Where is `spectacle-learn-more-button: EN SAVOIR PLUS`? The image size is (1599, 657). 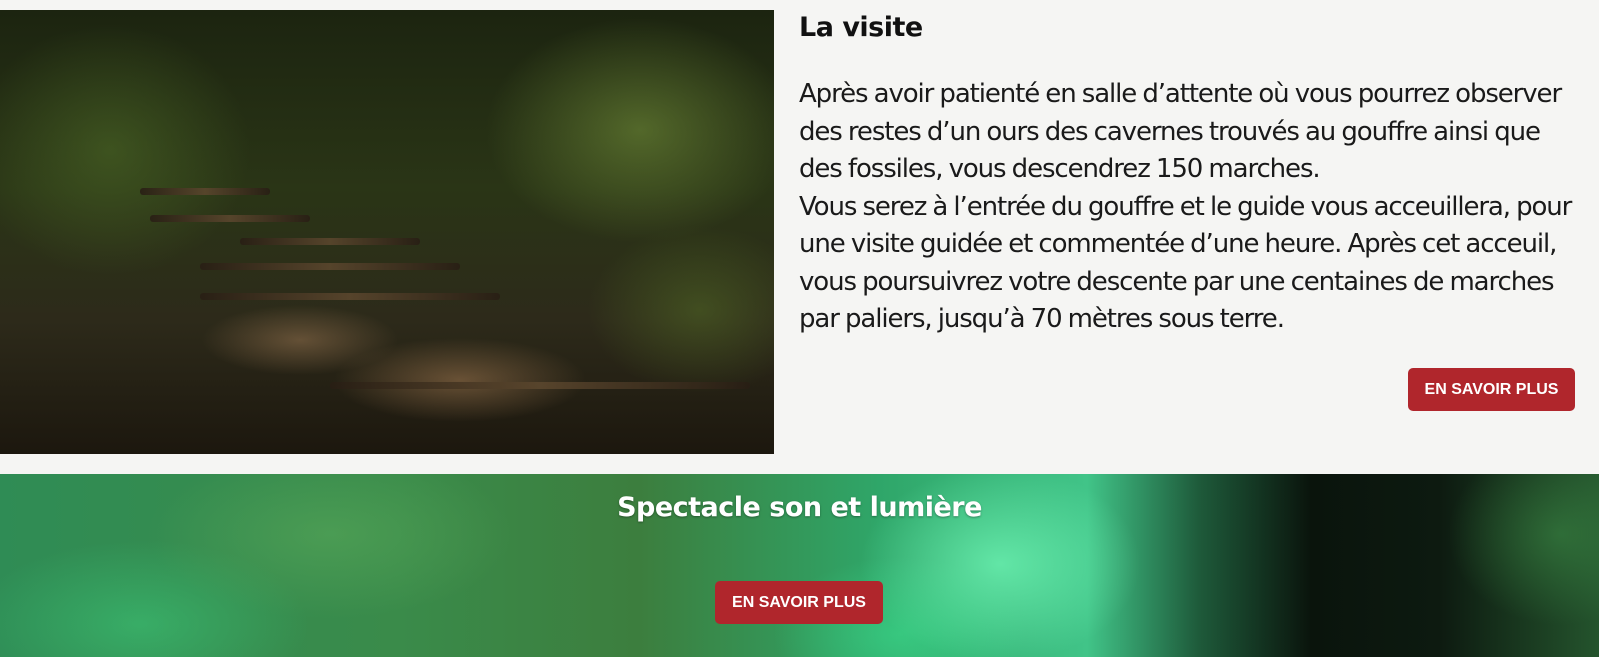 spectacle-learn-more-button: EN SAVOIR PLUS is located at coordinates (799, 602).